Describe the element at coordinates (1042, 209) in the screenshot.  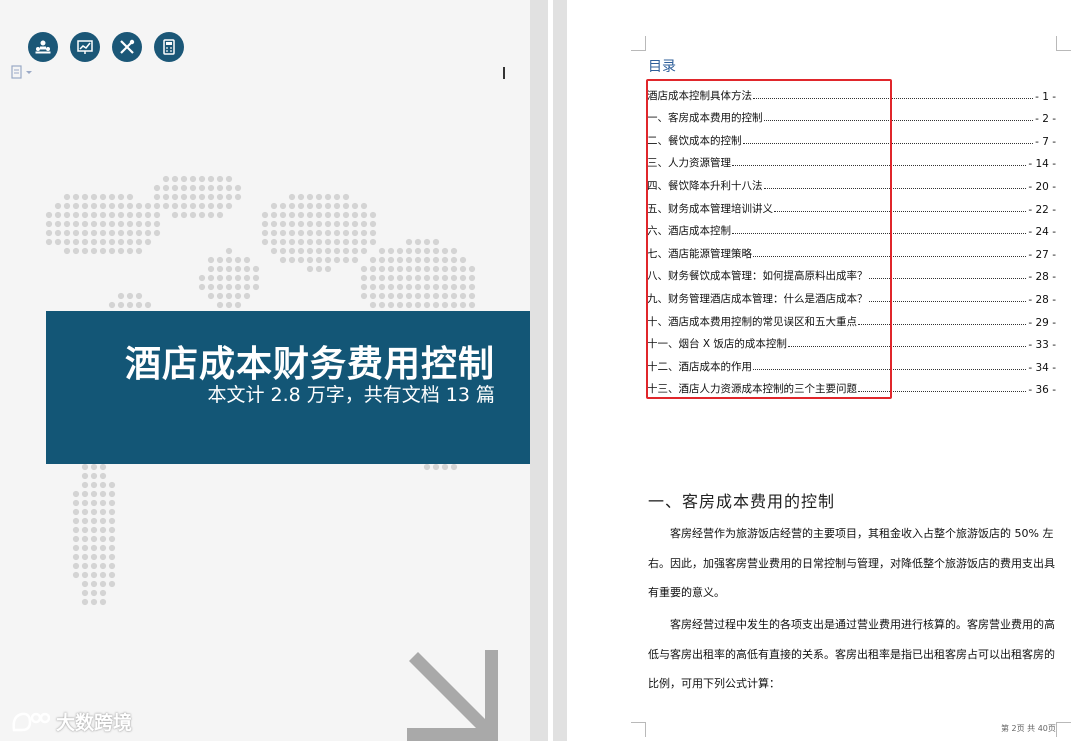
I see `toc-page-number: - 22 -` at that location.